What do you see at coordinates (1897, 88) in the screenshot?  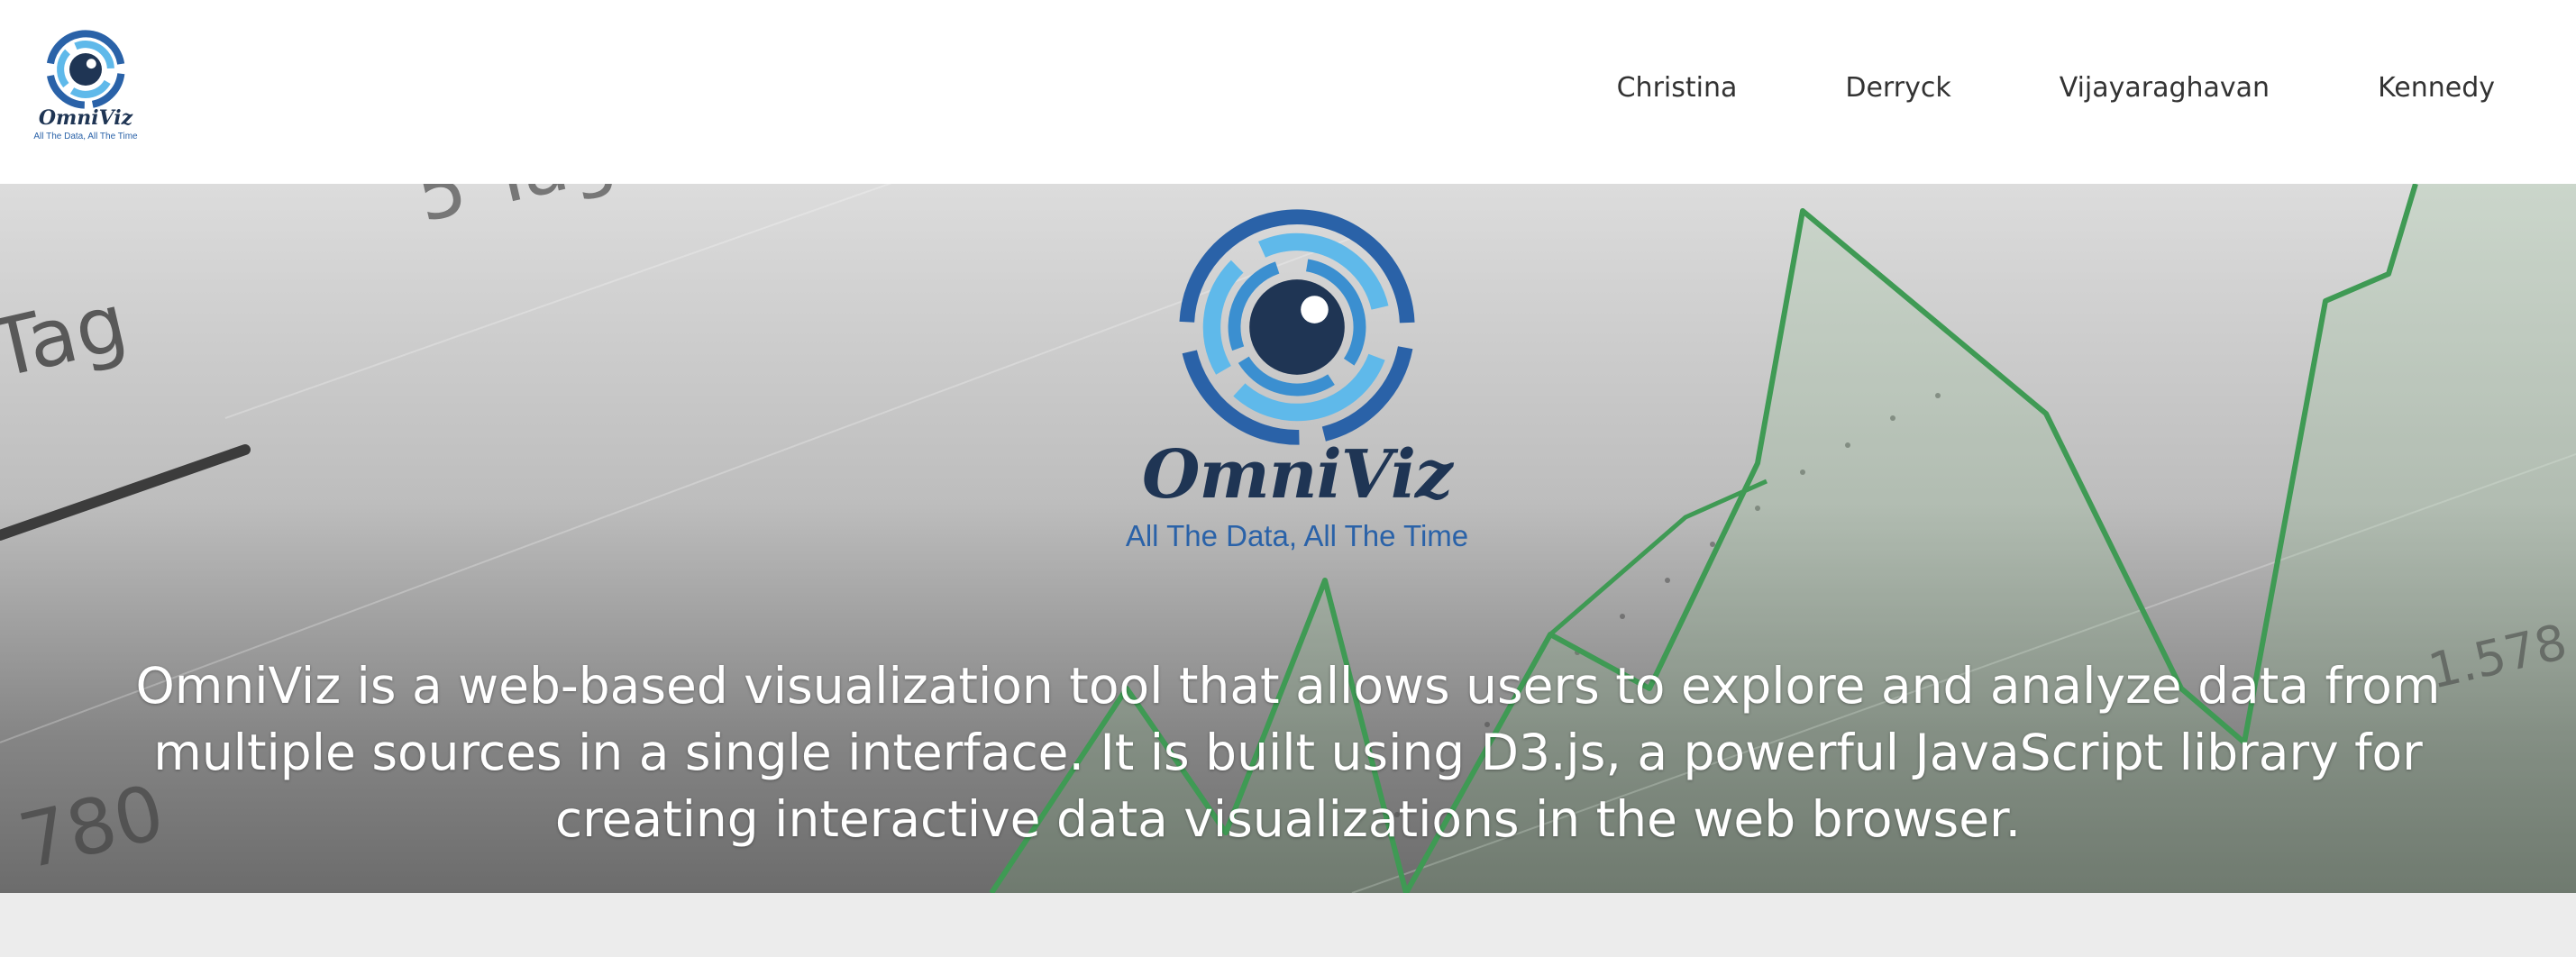 I see `nav-link-derryck: Derryck` at bounding box center [1897, 88].